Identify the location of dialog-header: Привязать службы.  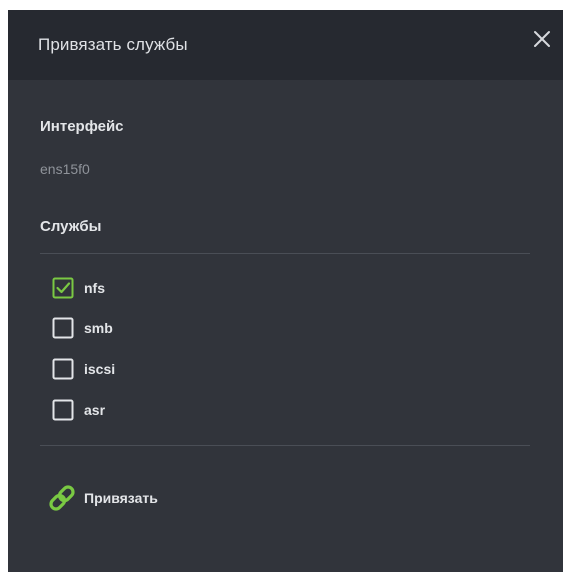
(285, 45).